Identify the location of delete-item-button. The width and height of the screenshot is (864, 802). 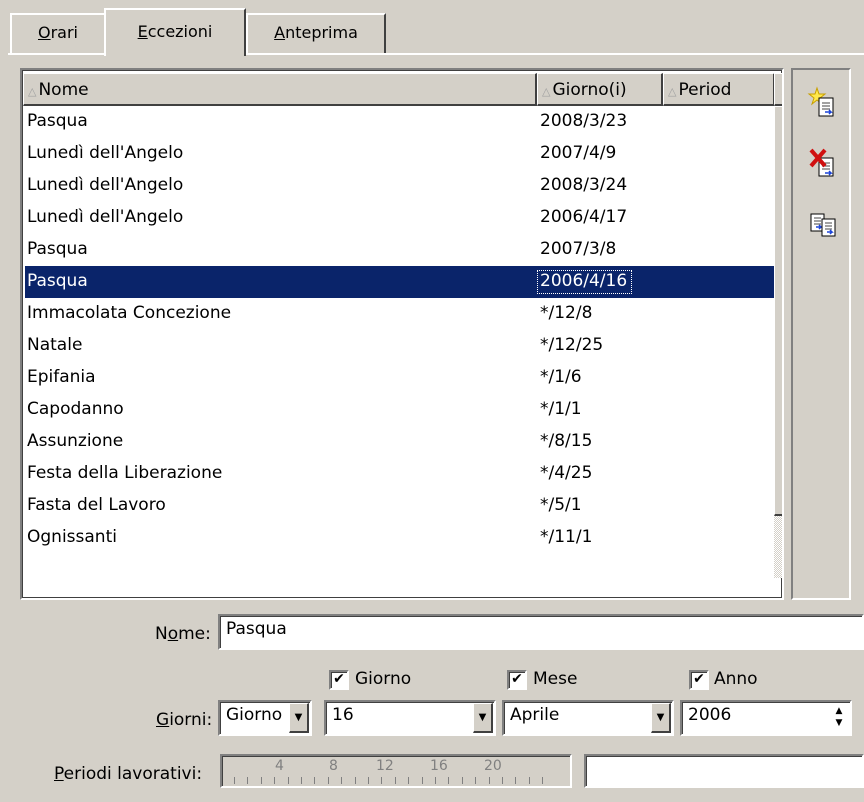
(823, 164).